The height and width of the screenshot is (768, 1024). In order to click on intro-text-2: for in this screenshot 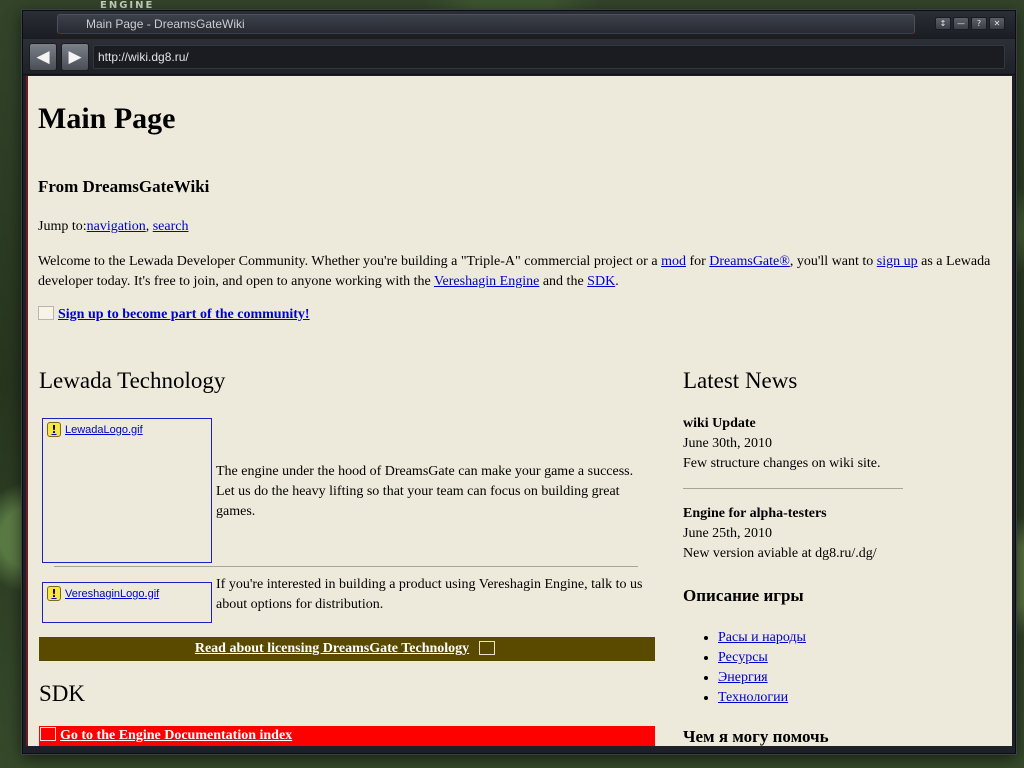, I will do `click(697, 261)`.